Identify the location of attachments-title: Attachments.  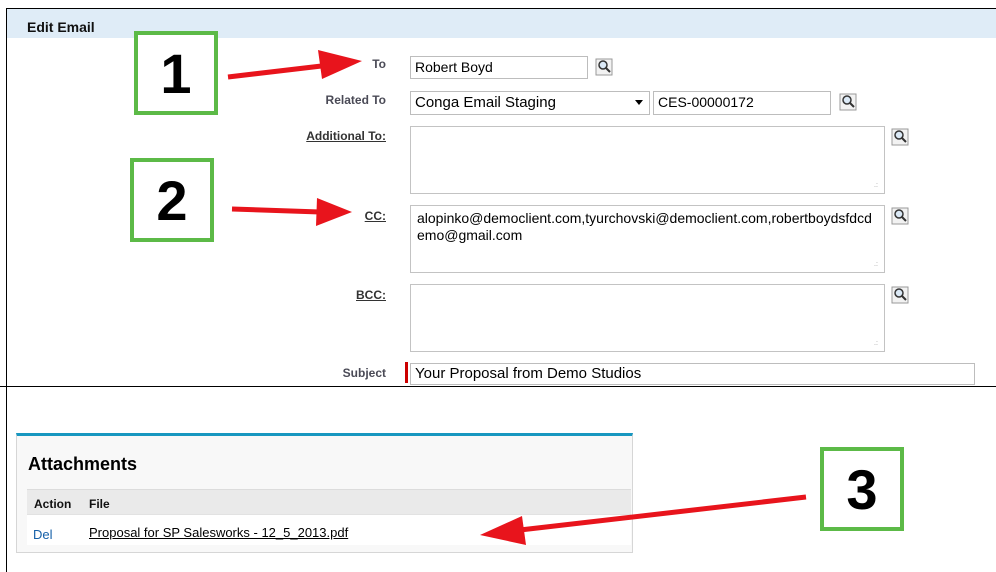
(83, 464).